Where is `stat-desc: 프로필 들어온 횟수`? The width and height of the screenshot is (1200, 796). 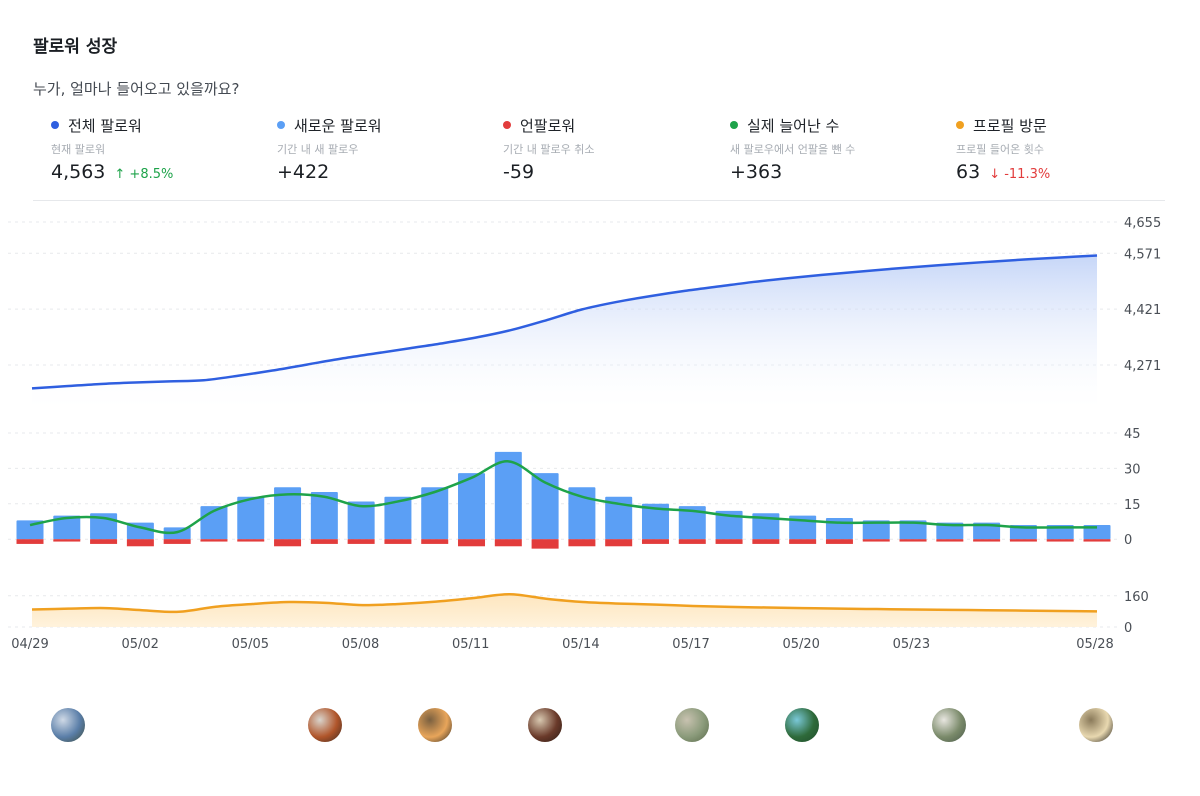
stat-desc: 프로필 들어온 횟수 is located at coordinates (1000, 149).